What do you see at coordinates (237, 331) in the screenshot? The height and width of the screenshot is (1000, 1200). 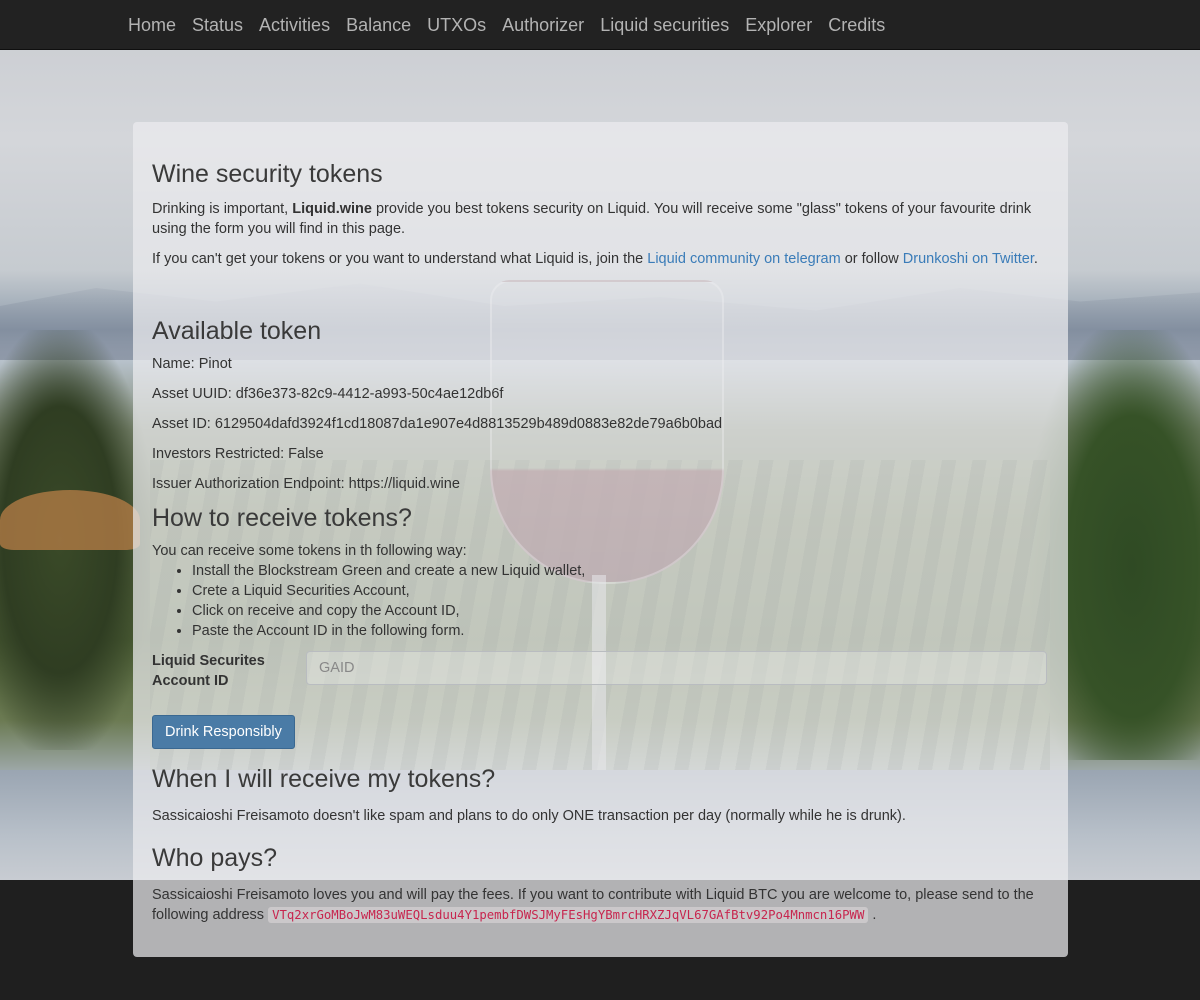 I see `available-token-heading: Available token` at bounding box center [237, 331].